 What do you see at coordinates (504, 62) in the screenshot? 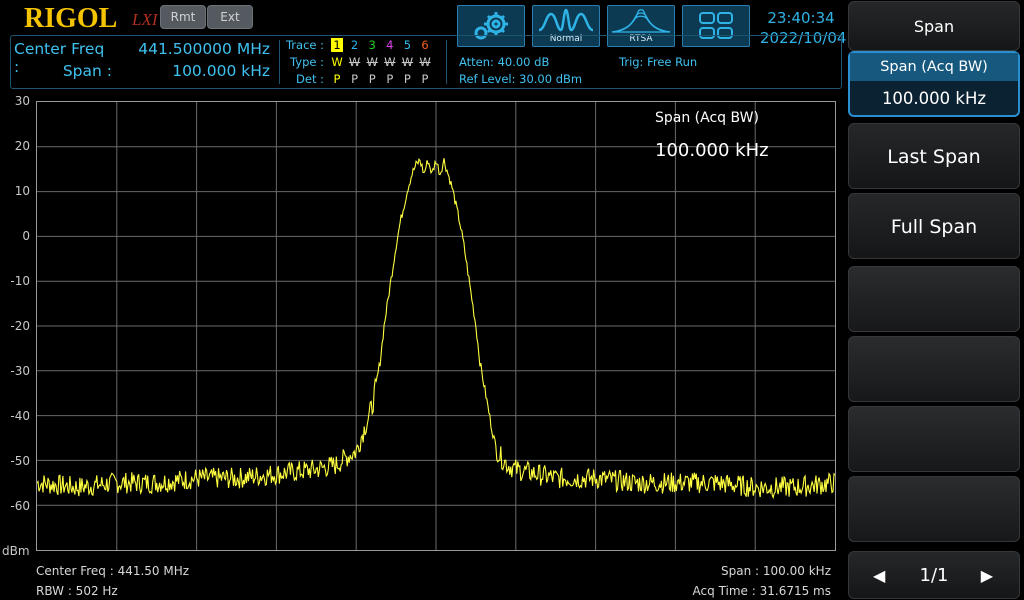
I see `atten-readout: Atten: 40.00 dB` at bounding box center [504, 62].